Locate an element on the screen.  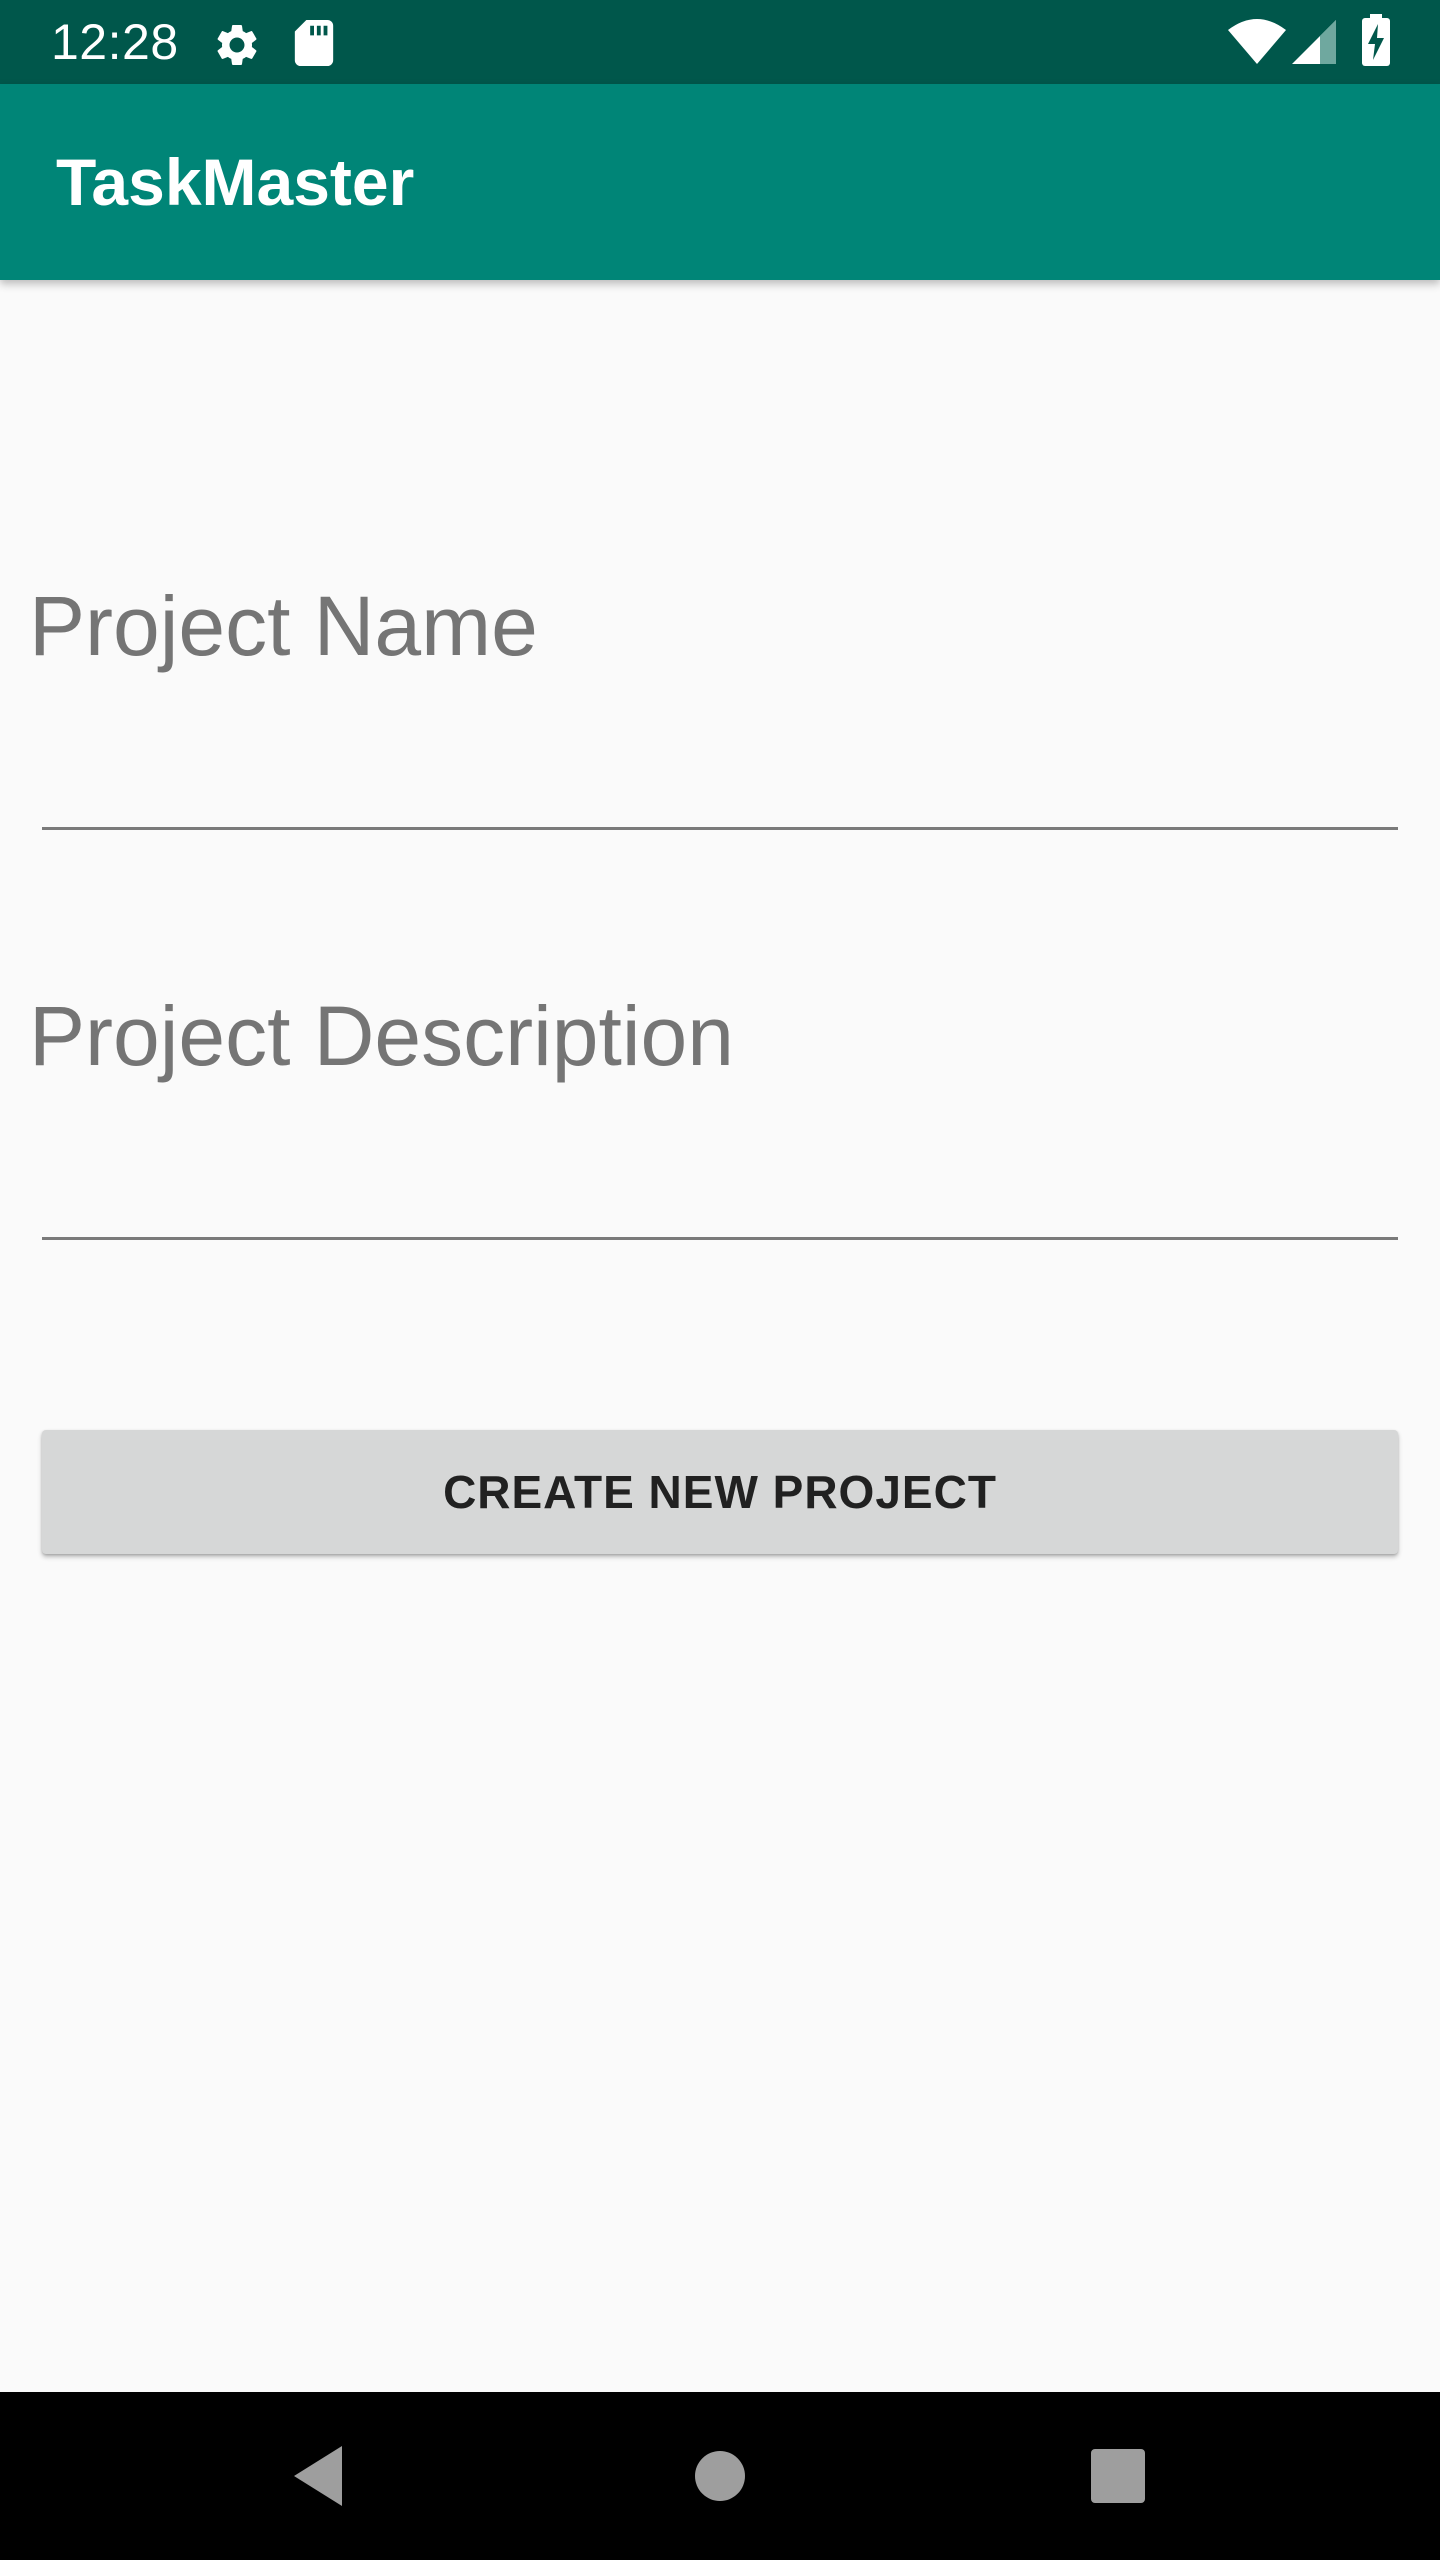
status-time: 12:28 is located at coordinates (115, 42).